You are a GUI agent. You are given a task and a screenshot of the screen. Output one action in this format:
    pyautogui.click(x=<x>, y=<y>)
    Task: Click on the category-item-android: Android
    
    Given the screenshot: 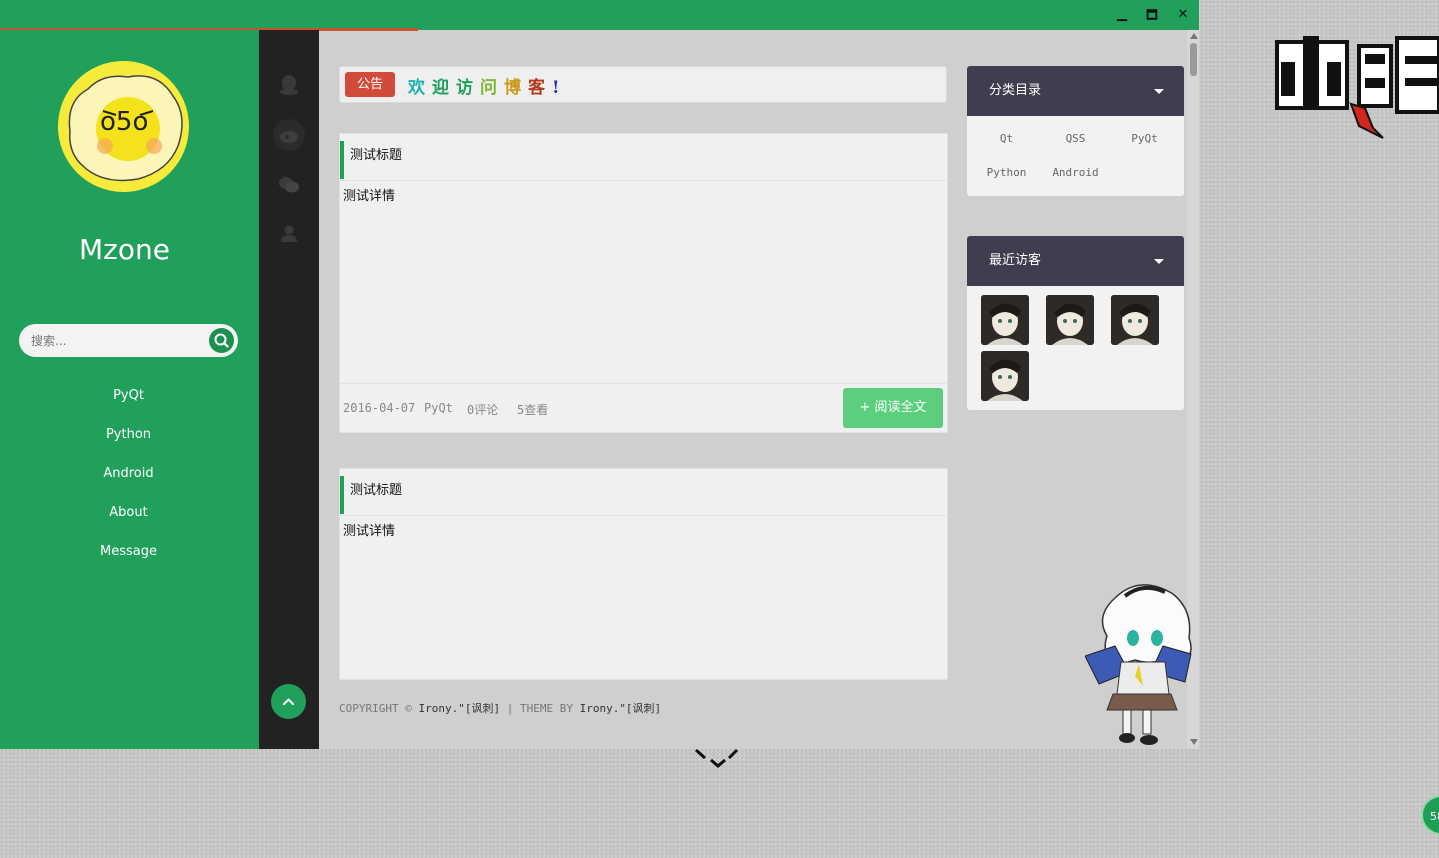 What is the action you would take?
    pyautogui.click(x=1075, y=179)
    